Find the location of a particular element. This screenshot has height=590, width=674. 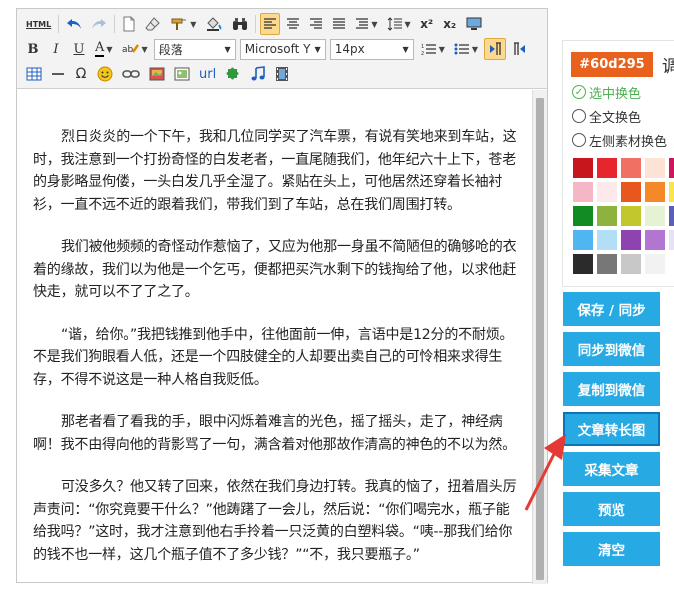

toolbar-row-3: Ω url is located at coordinates (159, 74).